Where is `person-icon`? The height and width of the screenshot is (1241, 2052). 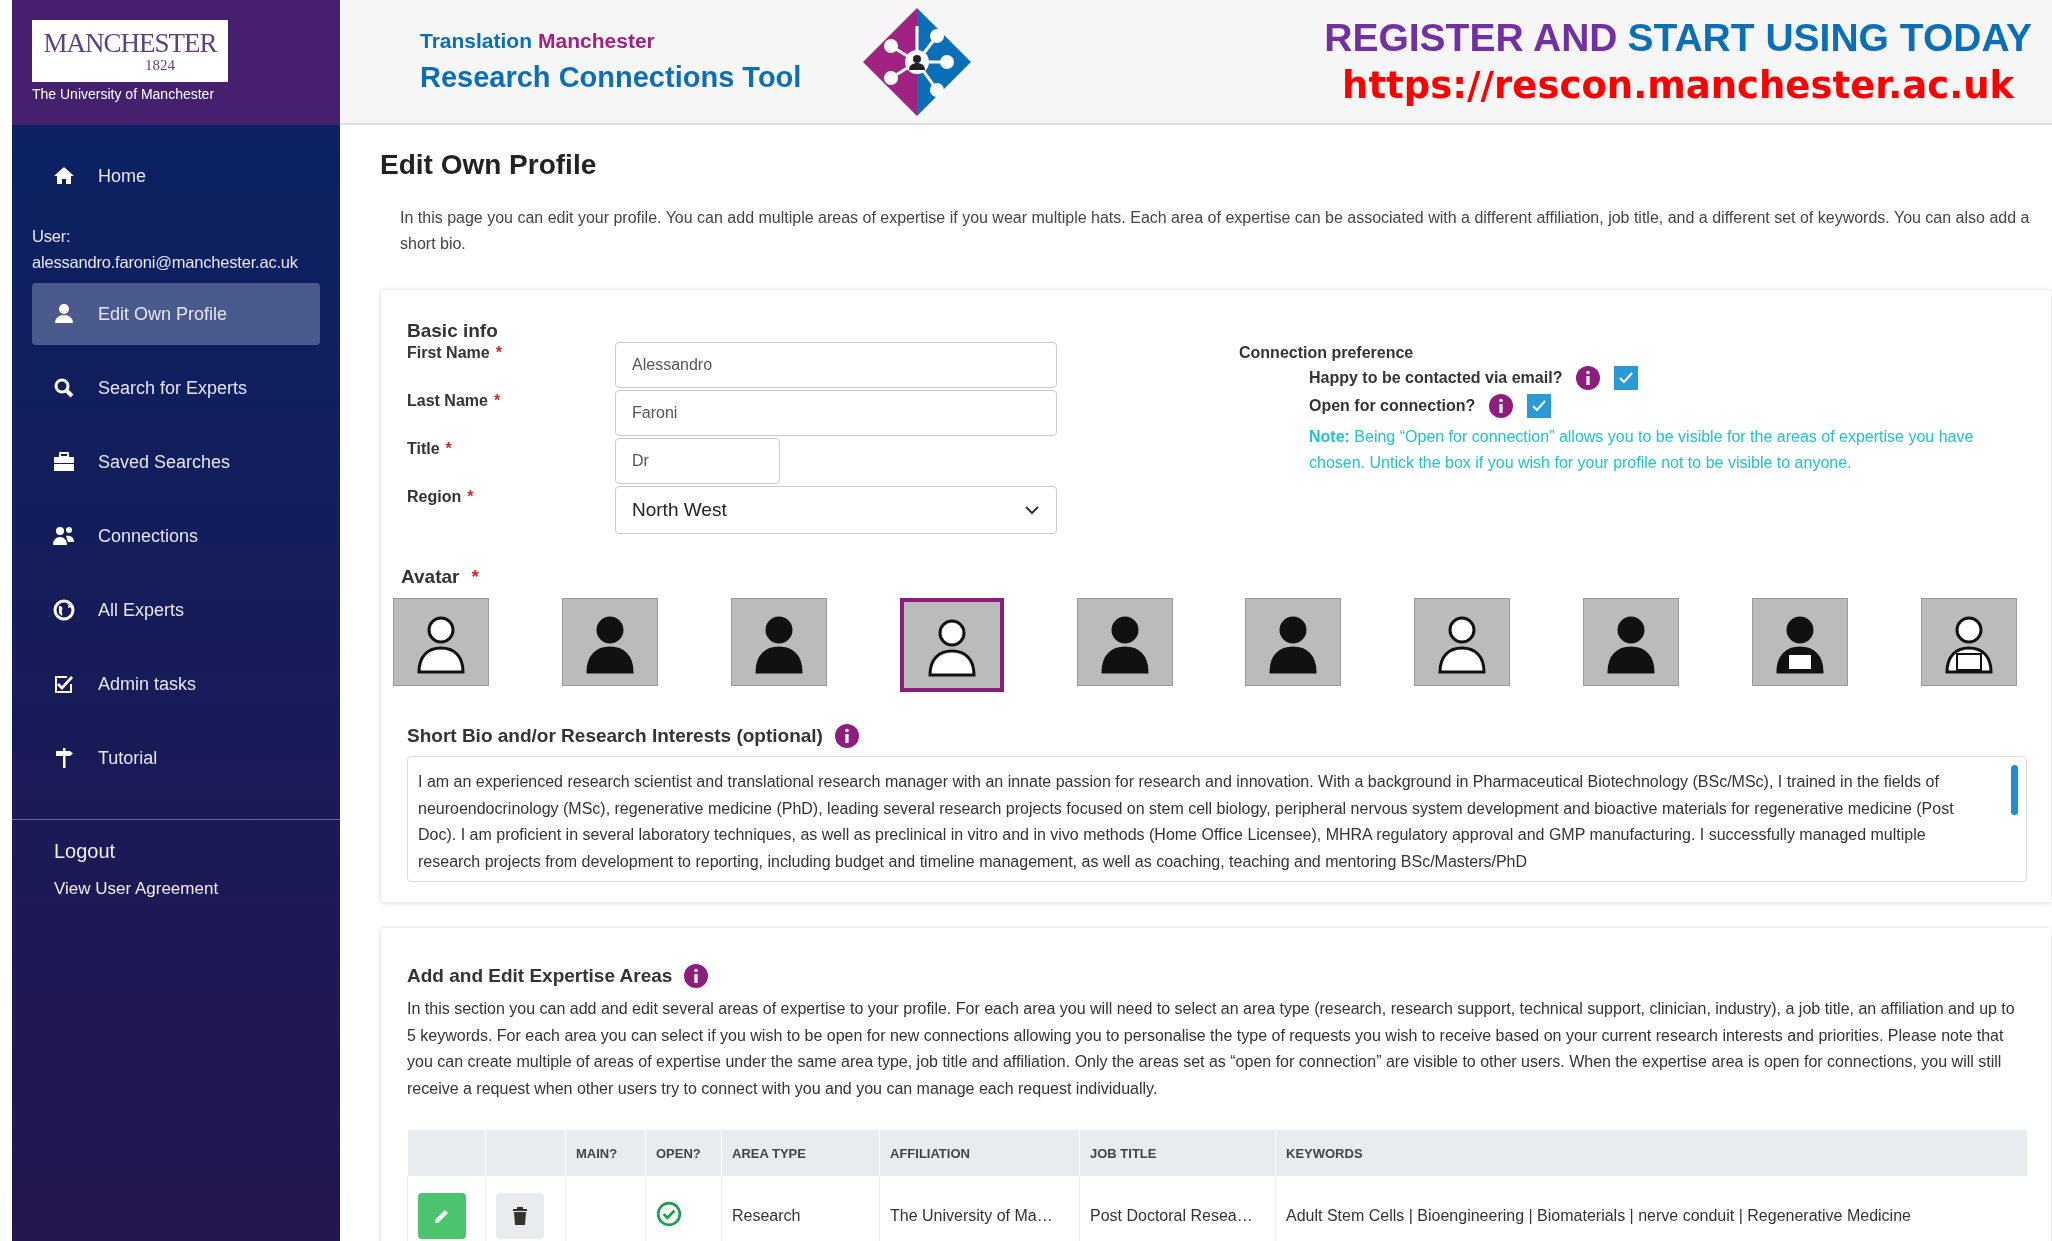 person-icon is located at coordinates (64, 314).